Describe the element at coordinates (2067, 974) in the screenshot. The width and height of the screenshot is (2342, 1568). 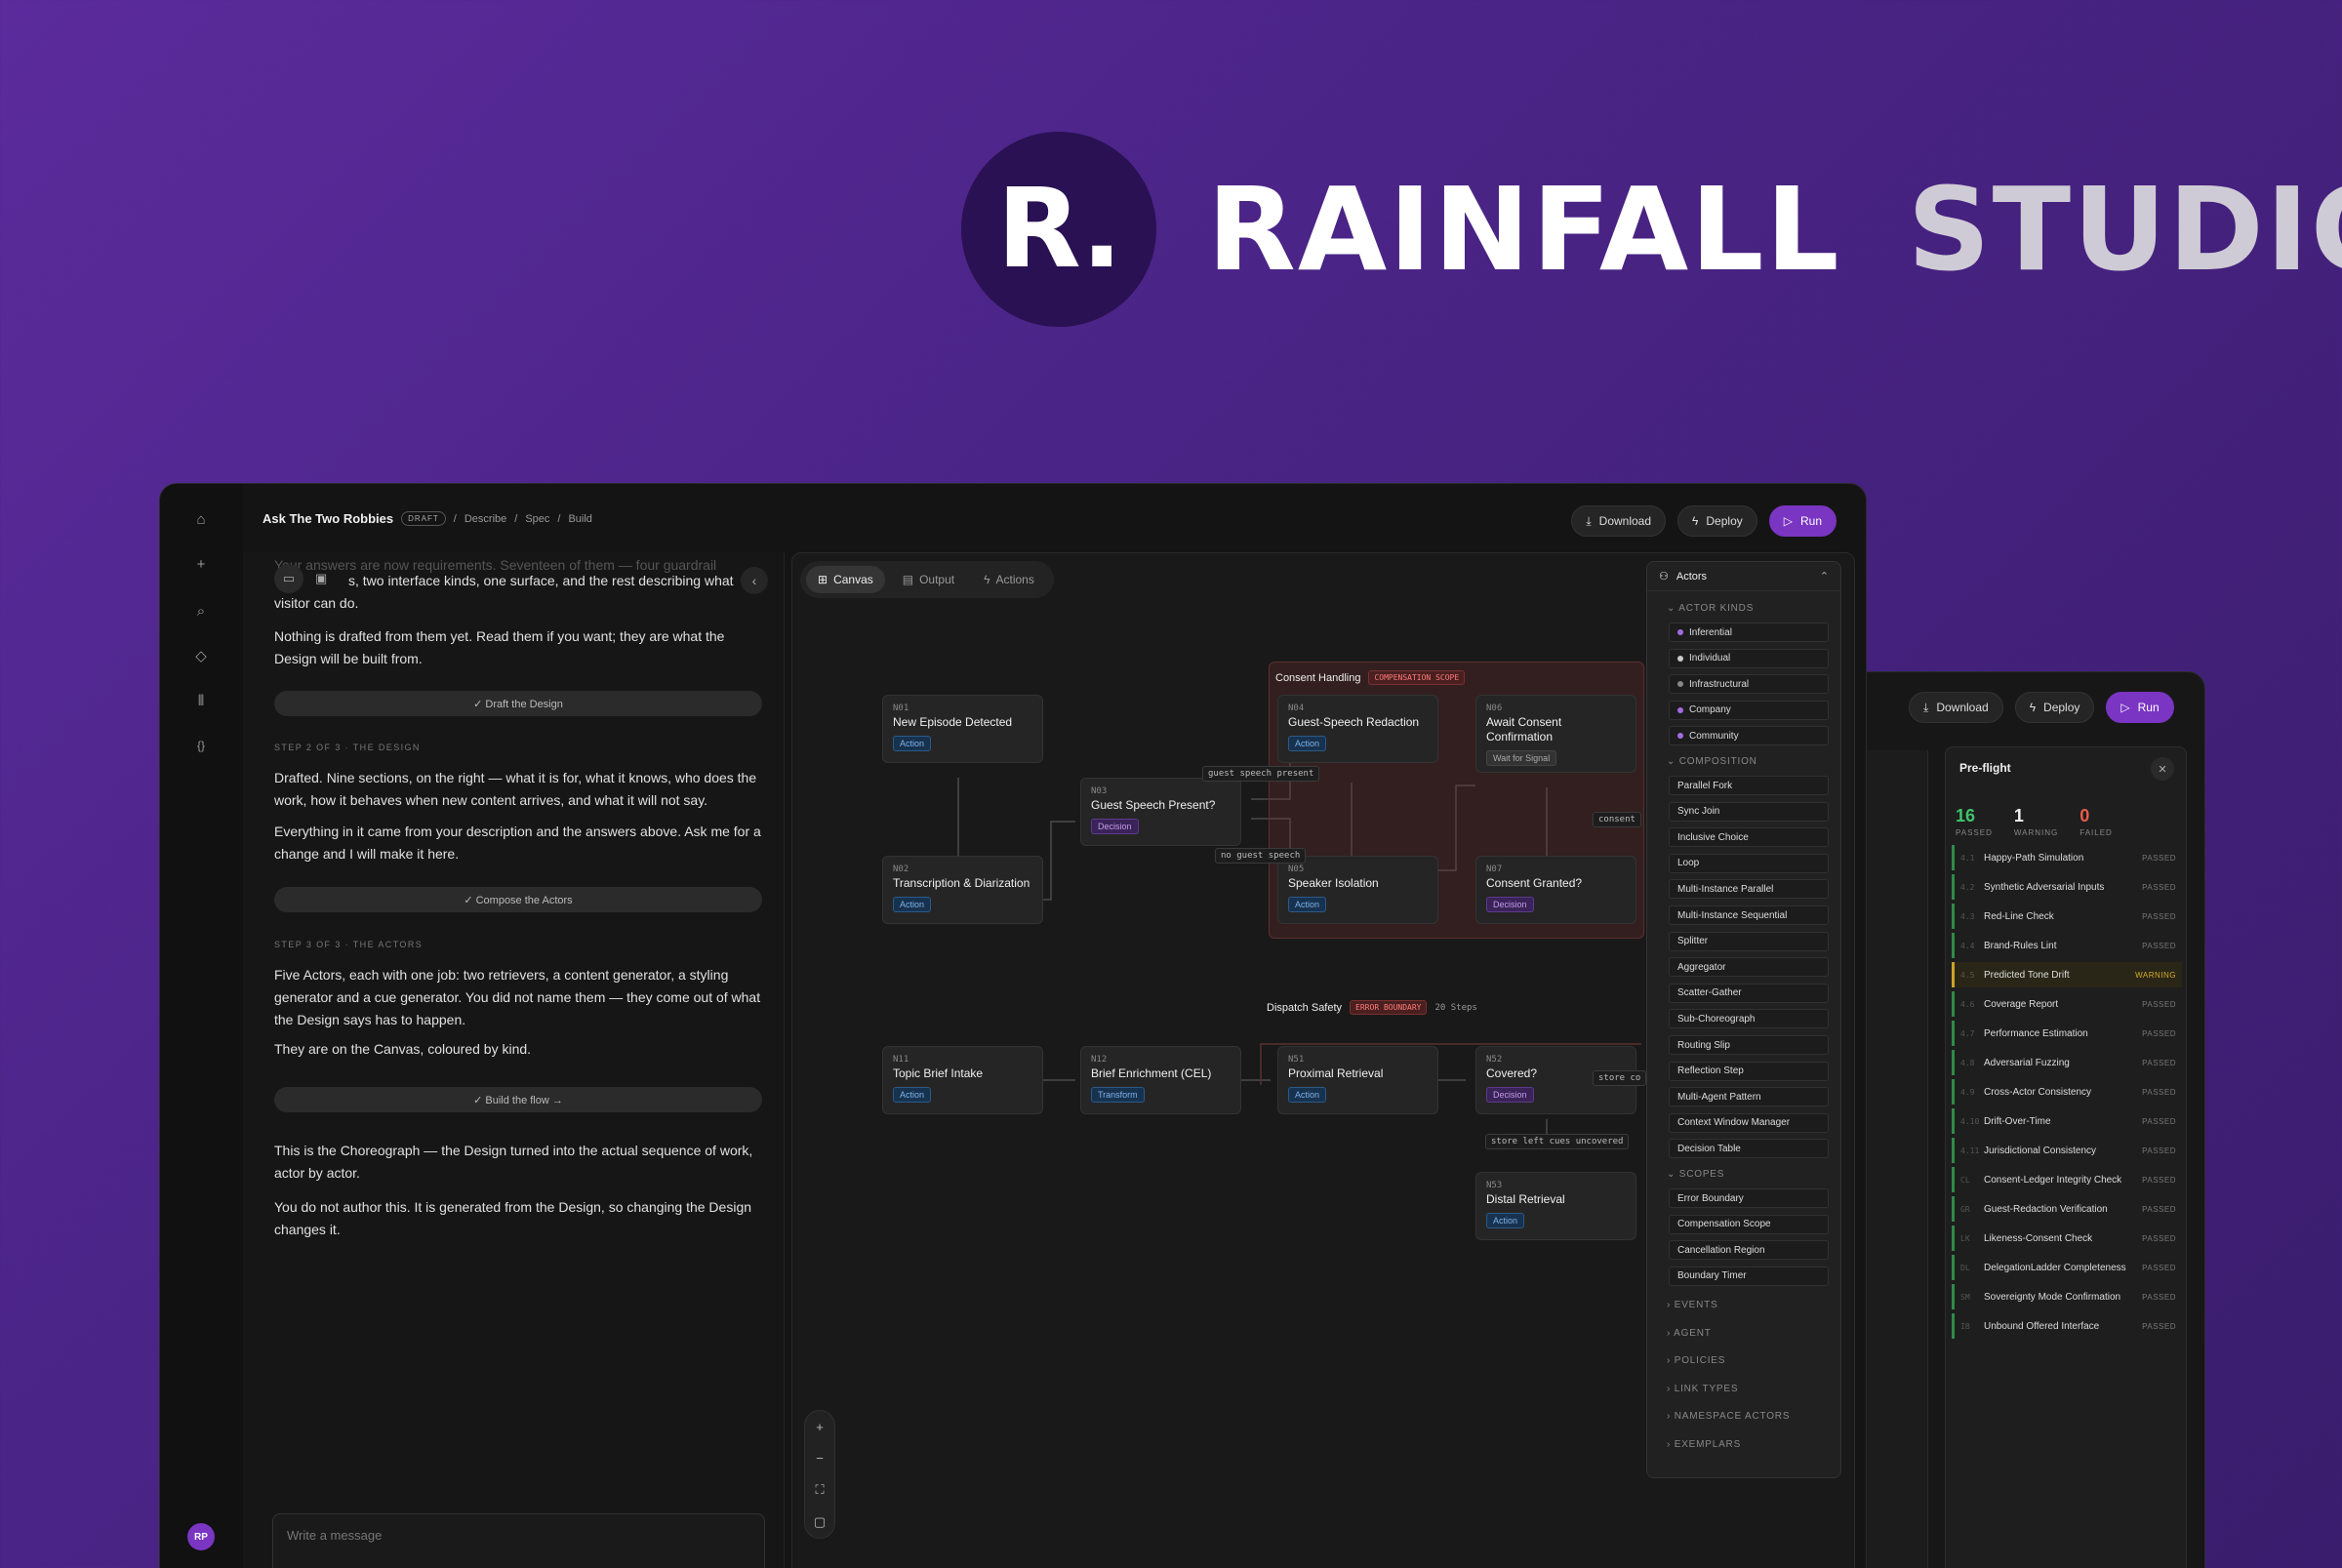
I see `preflight-check-row: 4.5 Predicted Tone Drift WARNING` at that location.